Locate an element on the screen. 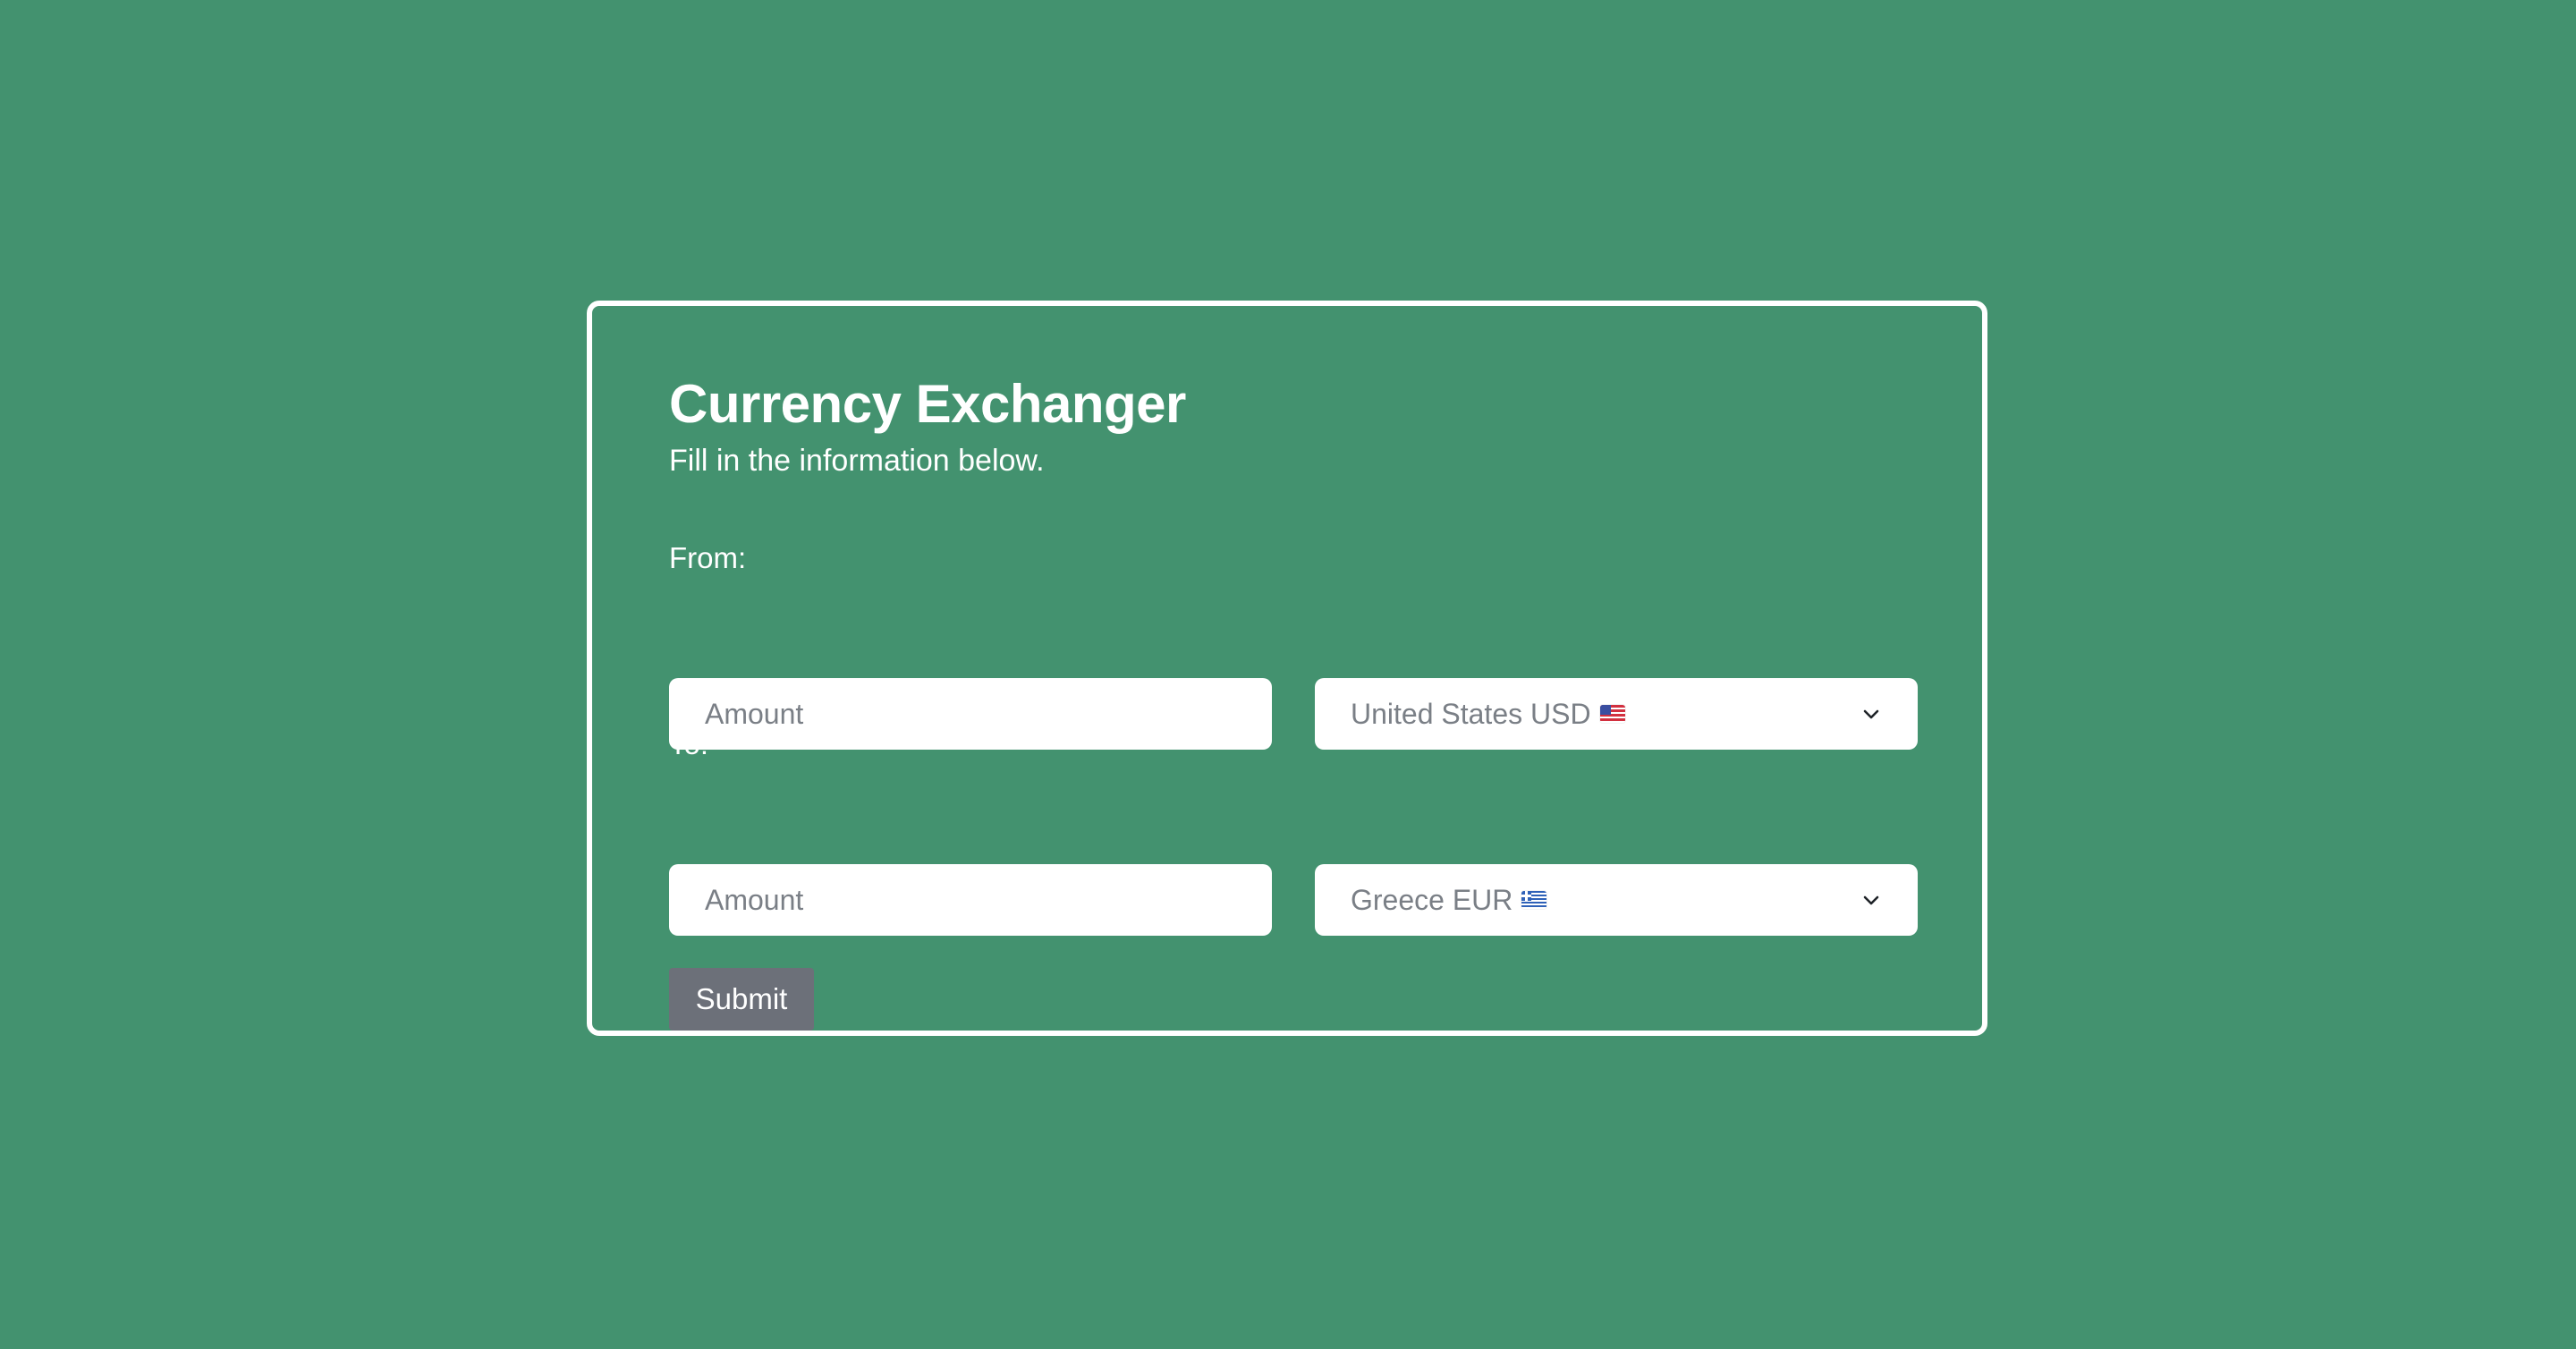 Image resolution: width=2576 pixels, height=1349 pixels. to-amount-input: Amount is located at coordinates (970, 900).